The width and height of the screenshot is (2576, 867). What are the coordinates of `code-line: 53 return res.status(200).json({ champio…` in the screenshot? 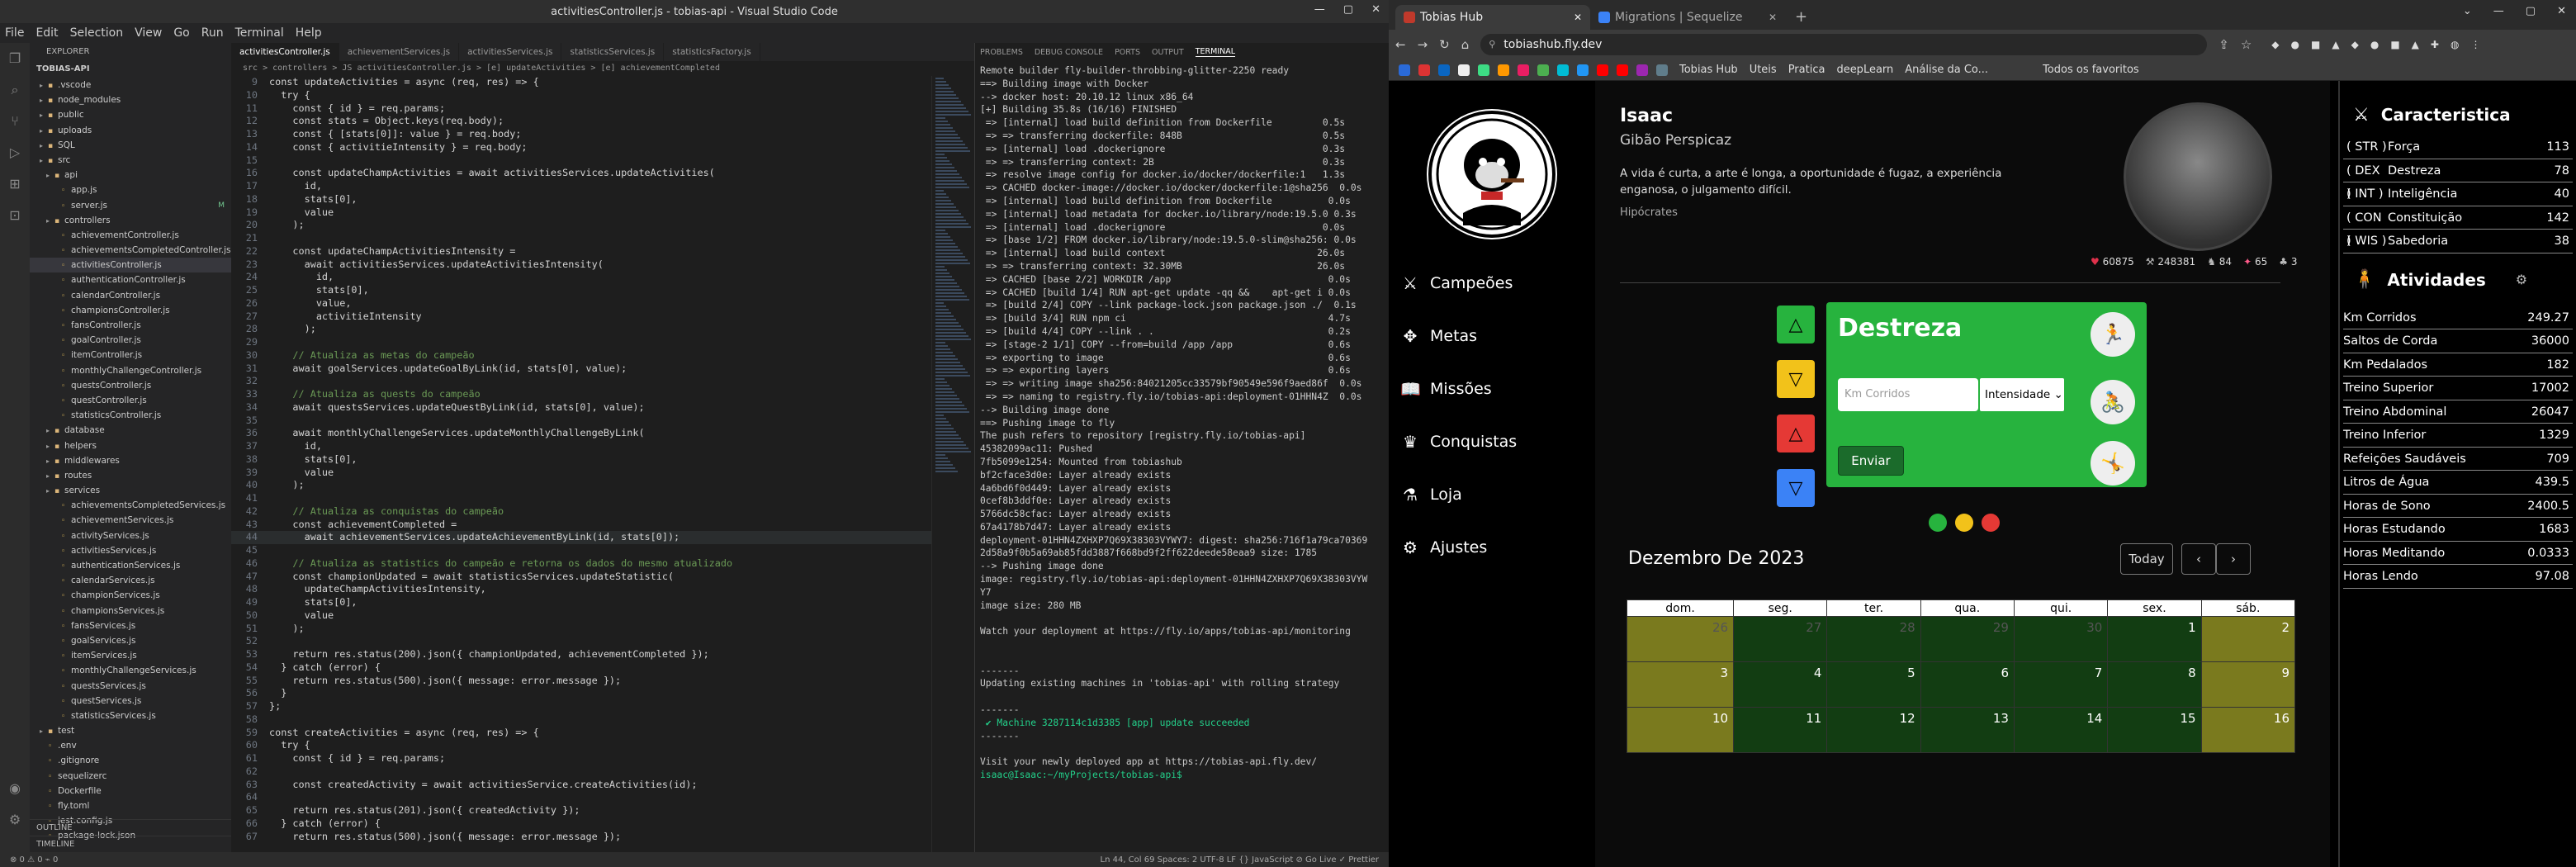 It's located at (602, 654).